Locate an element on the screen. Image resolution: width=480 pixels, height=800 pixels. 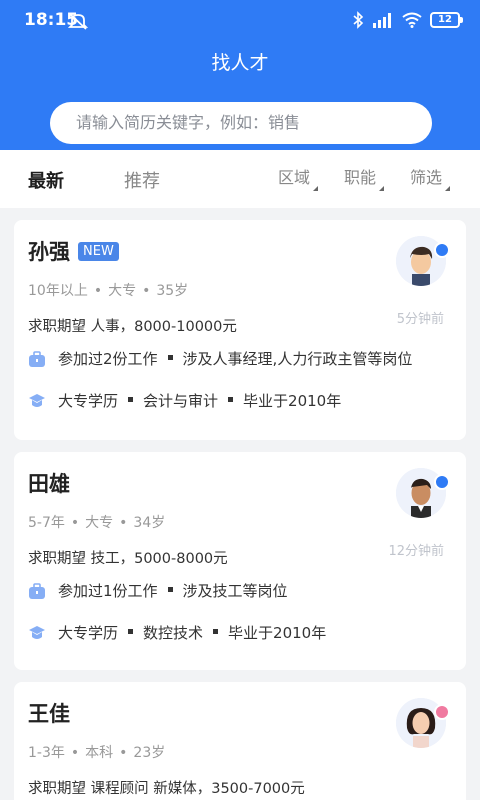
filter-more: 筛选 is located at coordinates (430, 177).